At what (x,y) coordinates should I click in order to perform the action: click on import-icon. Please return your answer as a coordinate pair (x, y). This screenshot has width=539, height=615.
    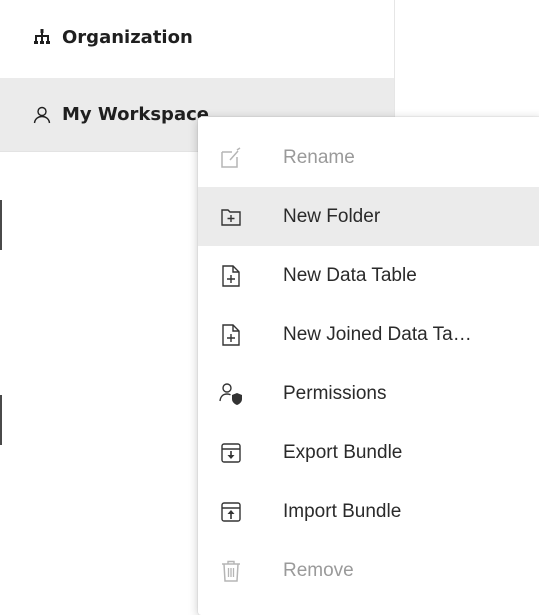
    Looking at the image, I should click on (231, 512).